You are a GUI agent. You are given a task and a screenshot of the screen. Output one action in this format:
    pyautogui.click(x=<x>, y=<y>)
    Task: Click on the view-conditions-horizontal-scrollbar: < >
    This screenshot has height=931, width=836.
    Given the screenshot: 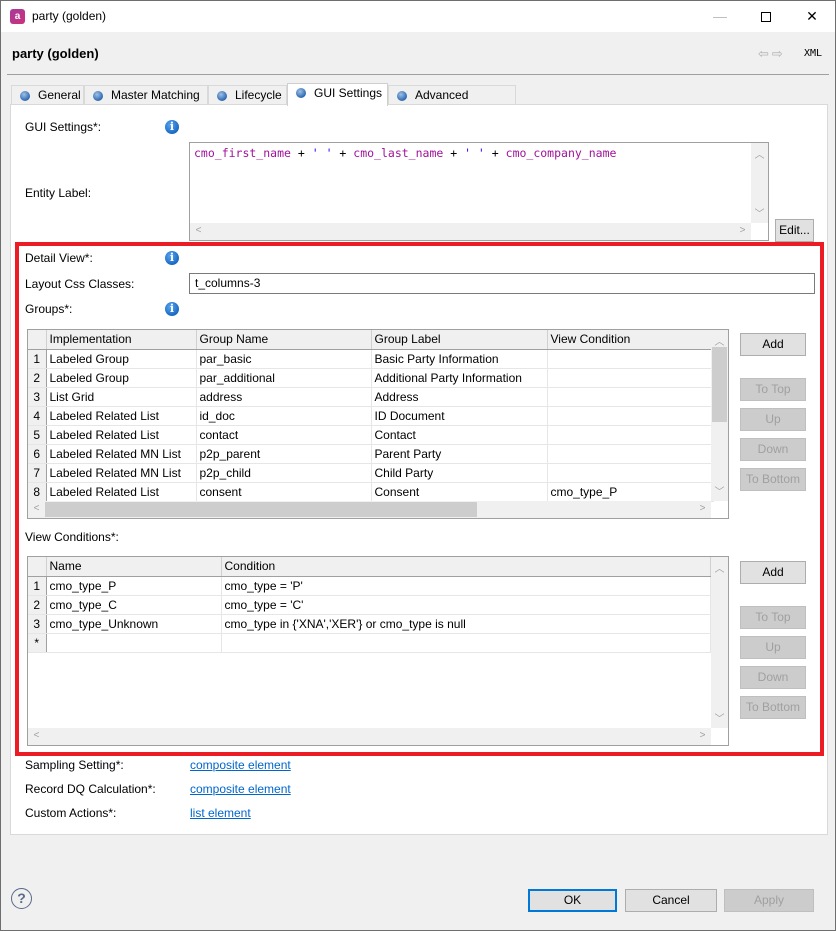 What is the action you would take?
    pyautogui.click(x=369, y=736)
    